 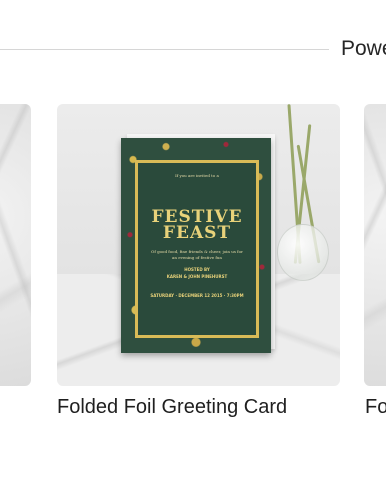 What do you see at coordinates (303, 252) in the screenshot?
I see `glass-vase` at bounding box center [303, 252].